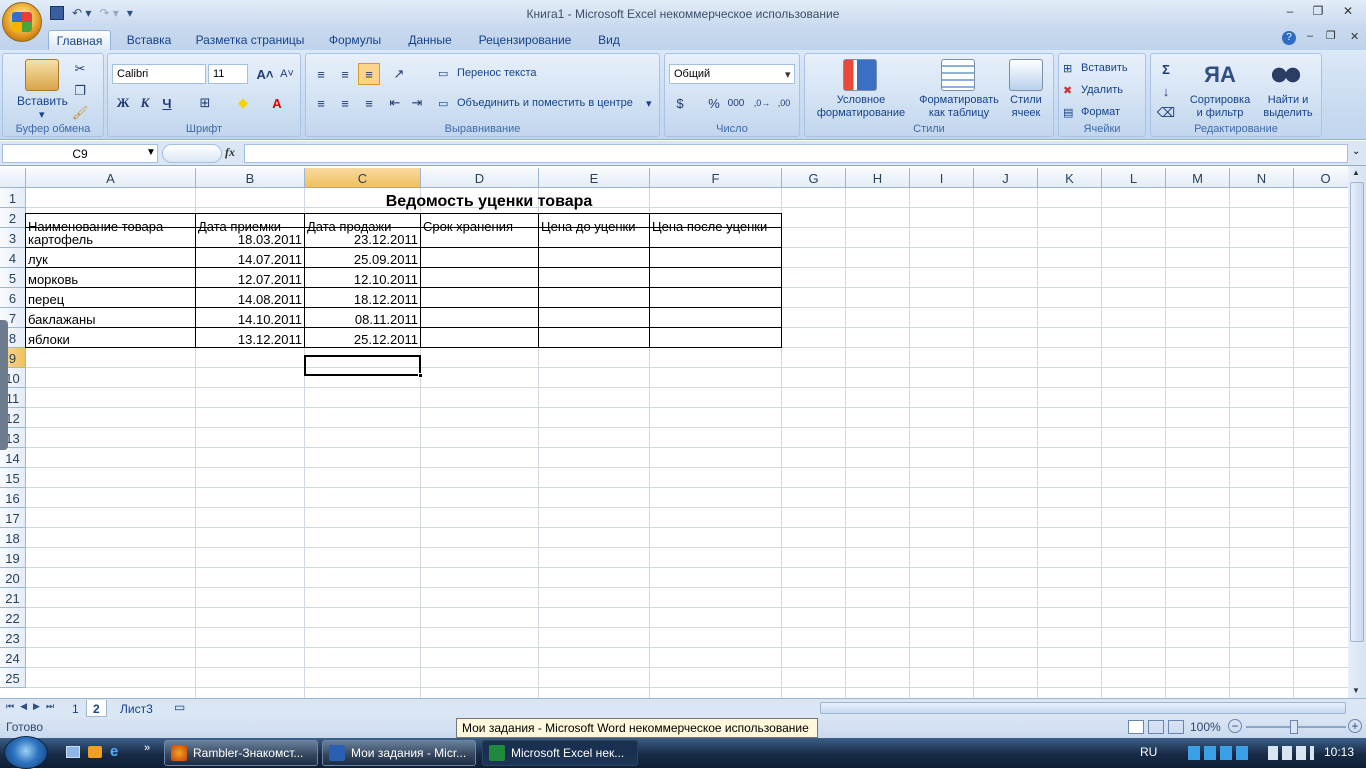 This screenshot has height=769, width=1366. I want to click on side-panel-handle, so click(4, 385).